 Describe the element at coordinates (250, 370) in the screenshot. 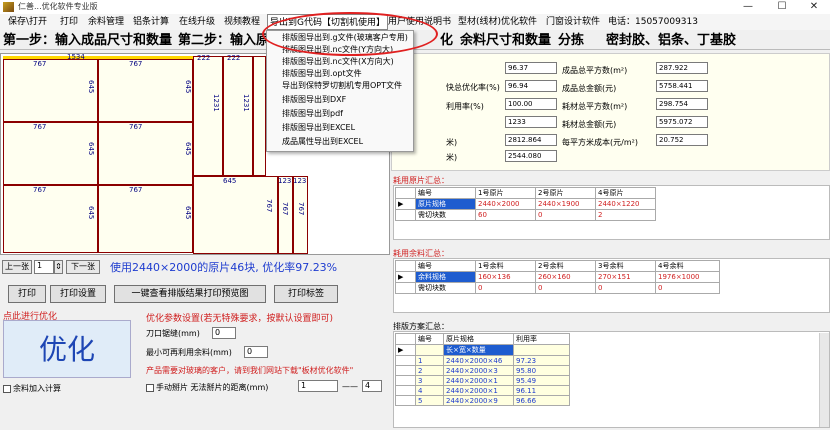

I see `software-ad-text: 产品需要对玻璃的客户，请到我们网站下载"板材优化软件"` at that location.